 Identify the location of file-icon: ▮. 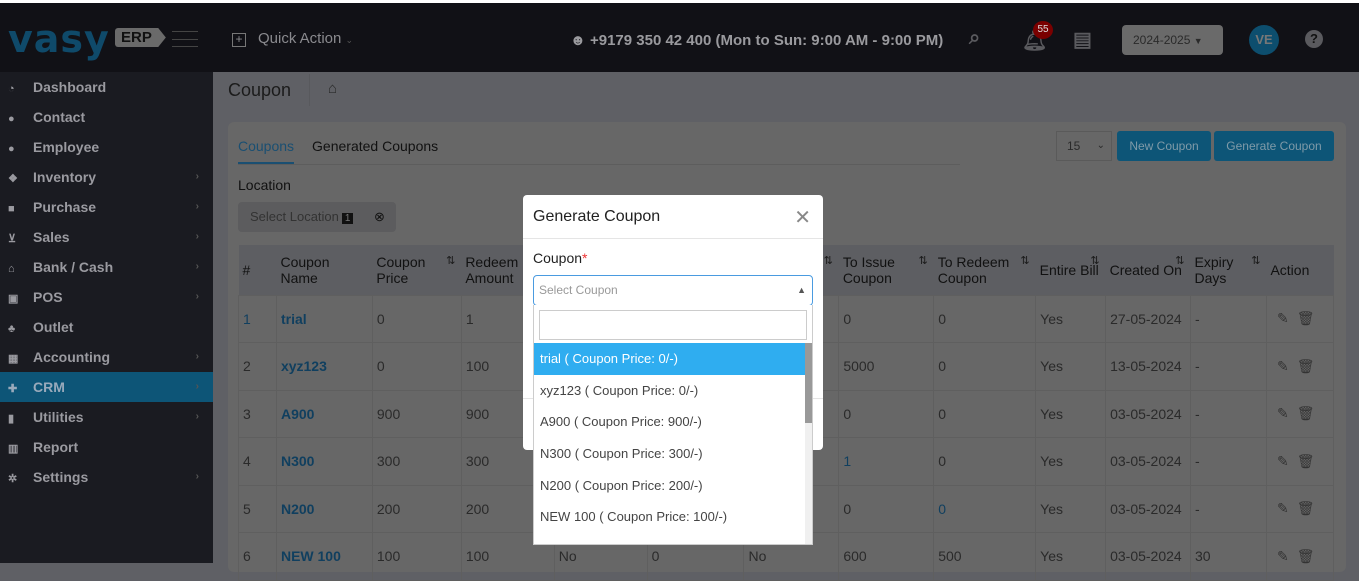
(11, 419).